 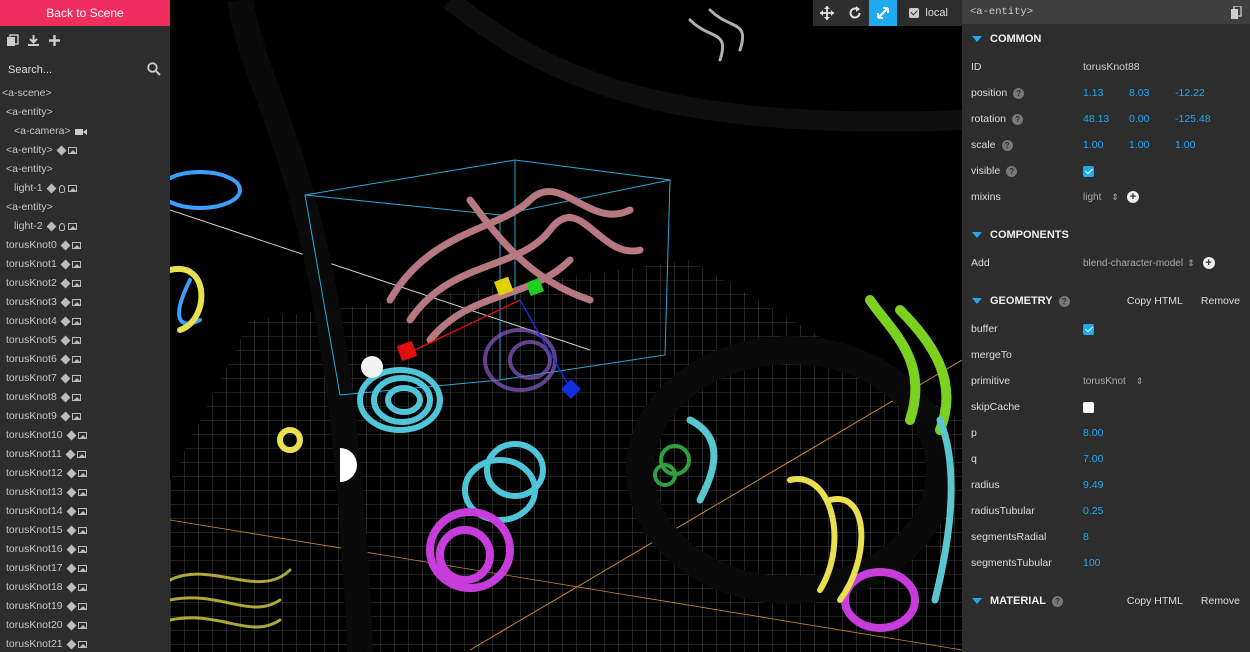 What do you see at coordinates (1016, 39) in the screenshot?
I see `section-title: COMMON` at bounding box center [1016, 39].